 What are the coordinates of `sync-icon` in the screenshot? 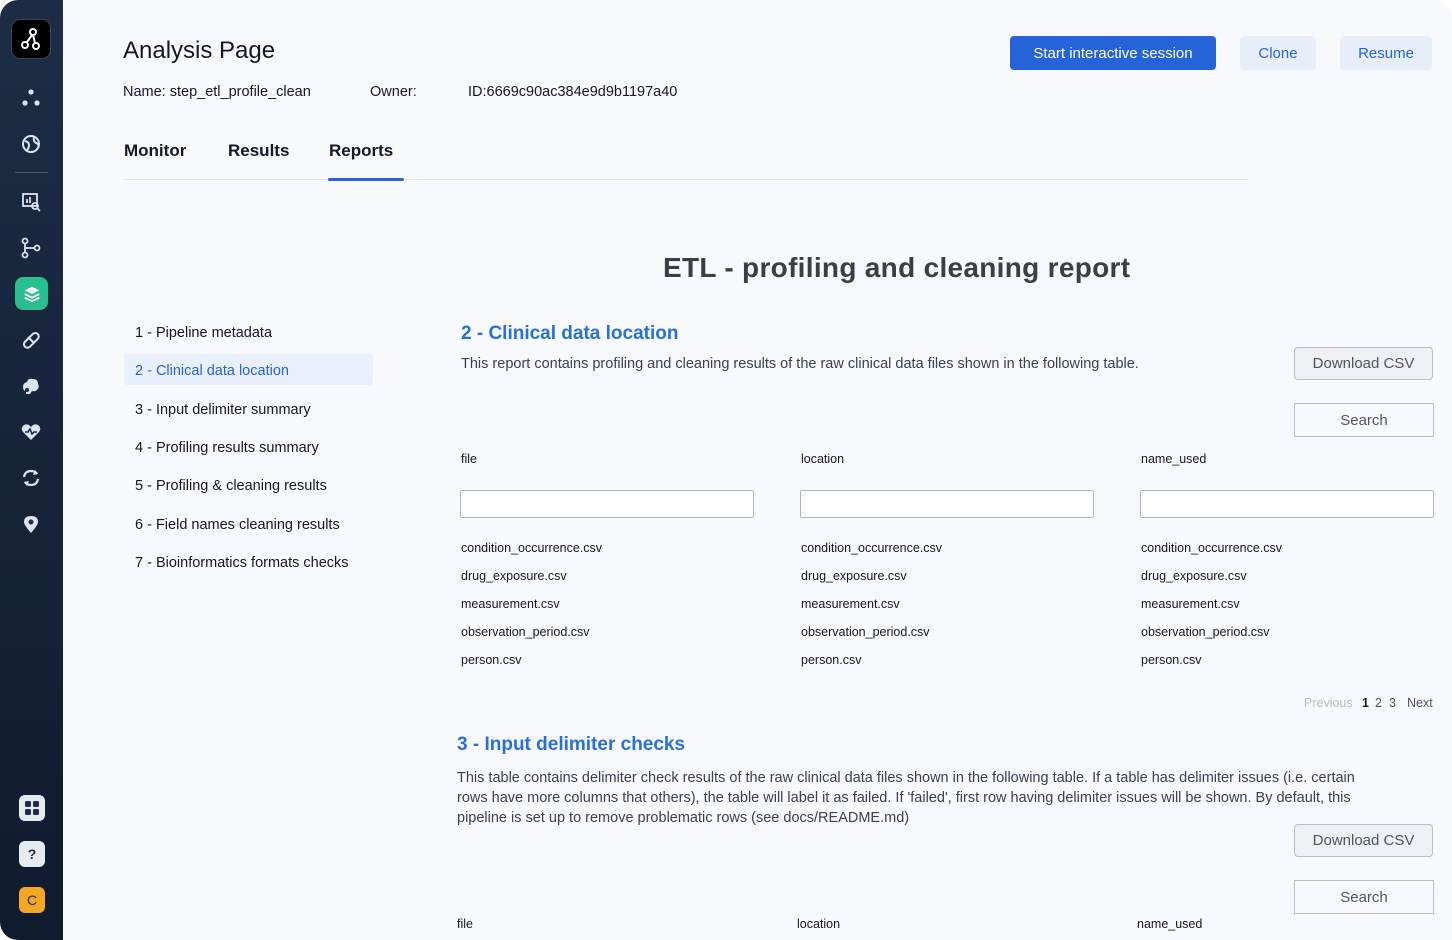 It's located at (31, 478).